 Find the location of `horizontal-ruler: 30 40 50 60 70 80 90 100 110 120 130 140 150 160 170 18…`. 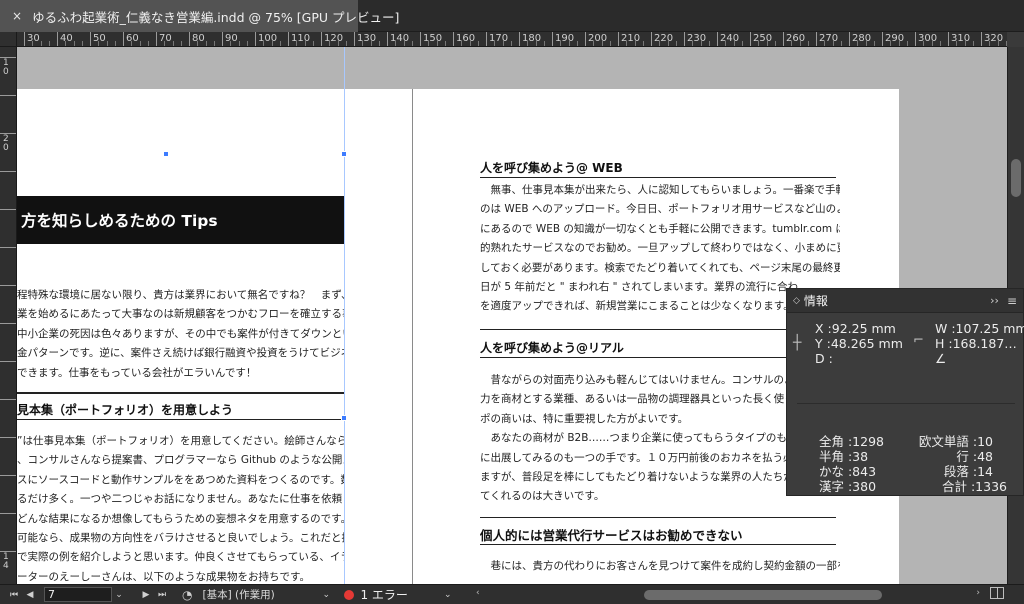

horizontal-ruler: 30 40 50 60 70 80 90 100 110 120 130 140 150 160 170 18… is located at coordinates (512, 39).